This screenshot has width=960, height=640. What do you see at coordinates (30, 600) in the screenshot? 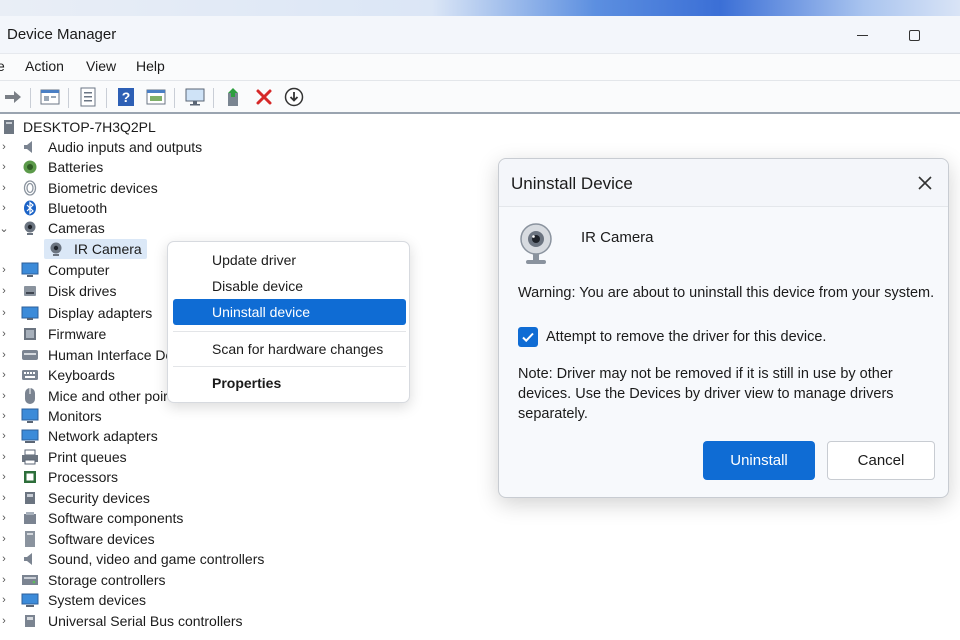
I see `system-icon` at bounding box center [30, 600].